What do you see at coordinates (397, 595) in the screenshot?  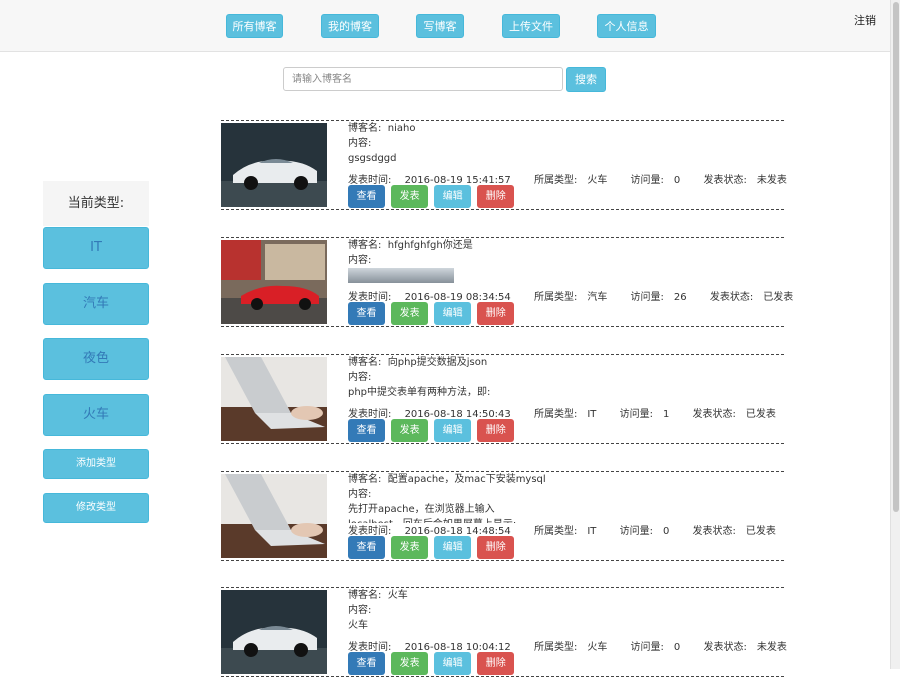 I see `post-name: 火车` at bounding box center [397, 595].